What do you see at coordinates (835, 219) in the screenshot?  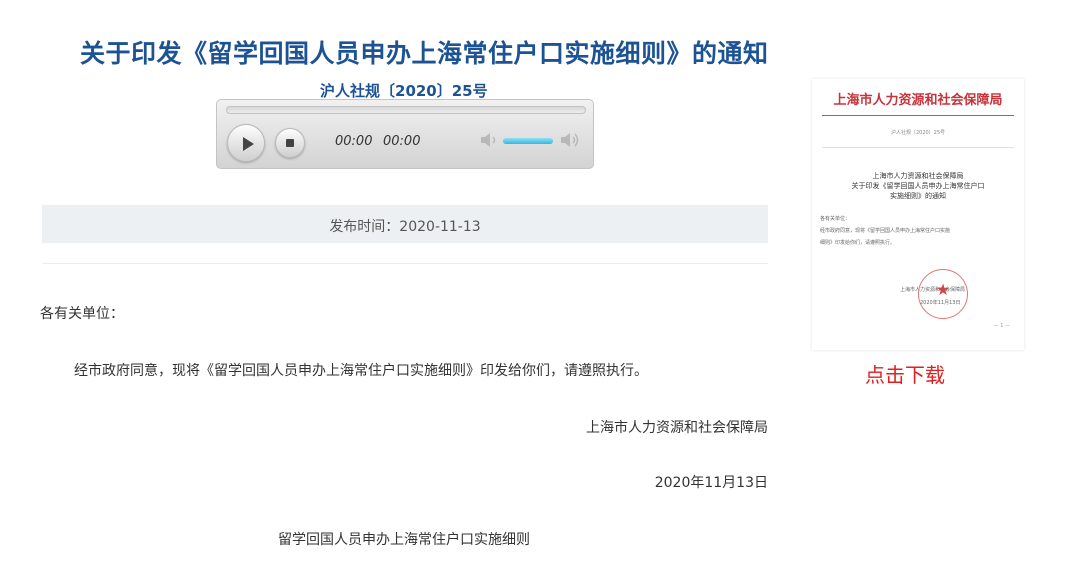 I see `thumbnail-text-line: 各有关单位：` at bounding box center [835, 219].